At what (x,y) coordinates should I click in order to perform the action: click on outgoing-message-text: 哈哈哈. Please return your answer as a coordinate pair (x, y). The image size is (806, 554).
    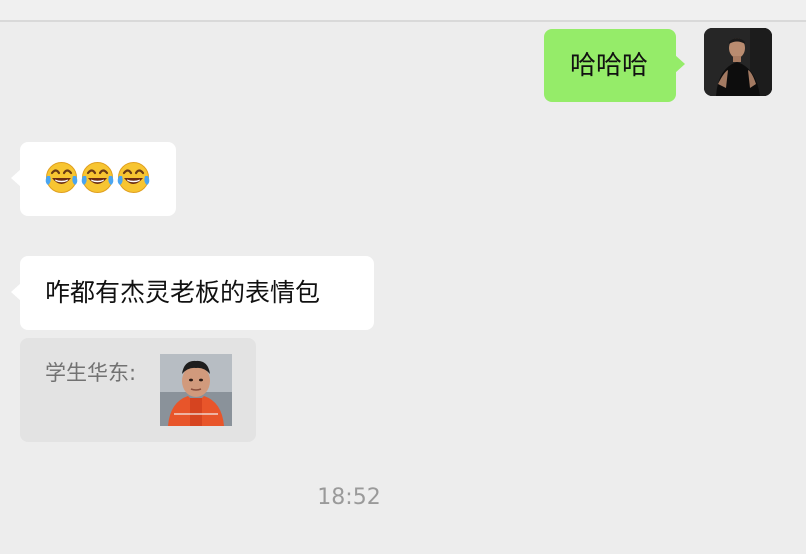
    Looking at the image, I should click on (609, 66).